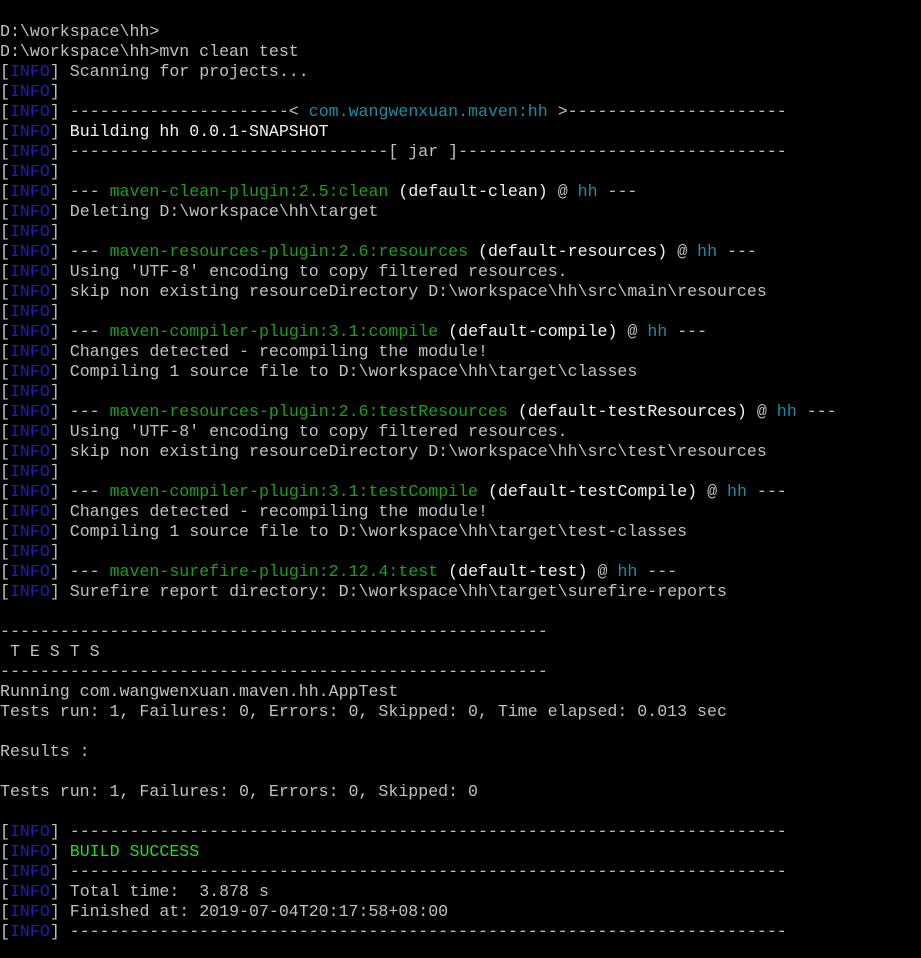 The image size is (921, 958). Describe the element at coordinates (194, 131) in the screenshot. I see `console-text-segment: Building hh 0.0.1-SNAPSHOT` at that location.